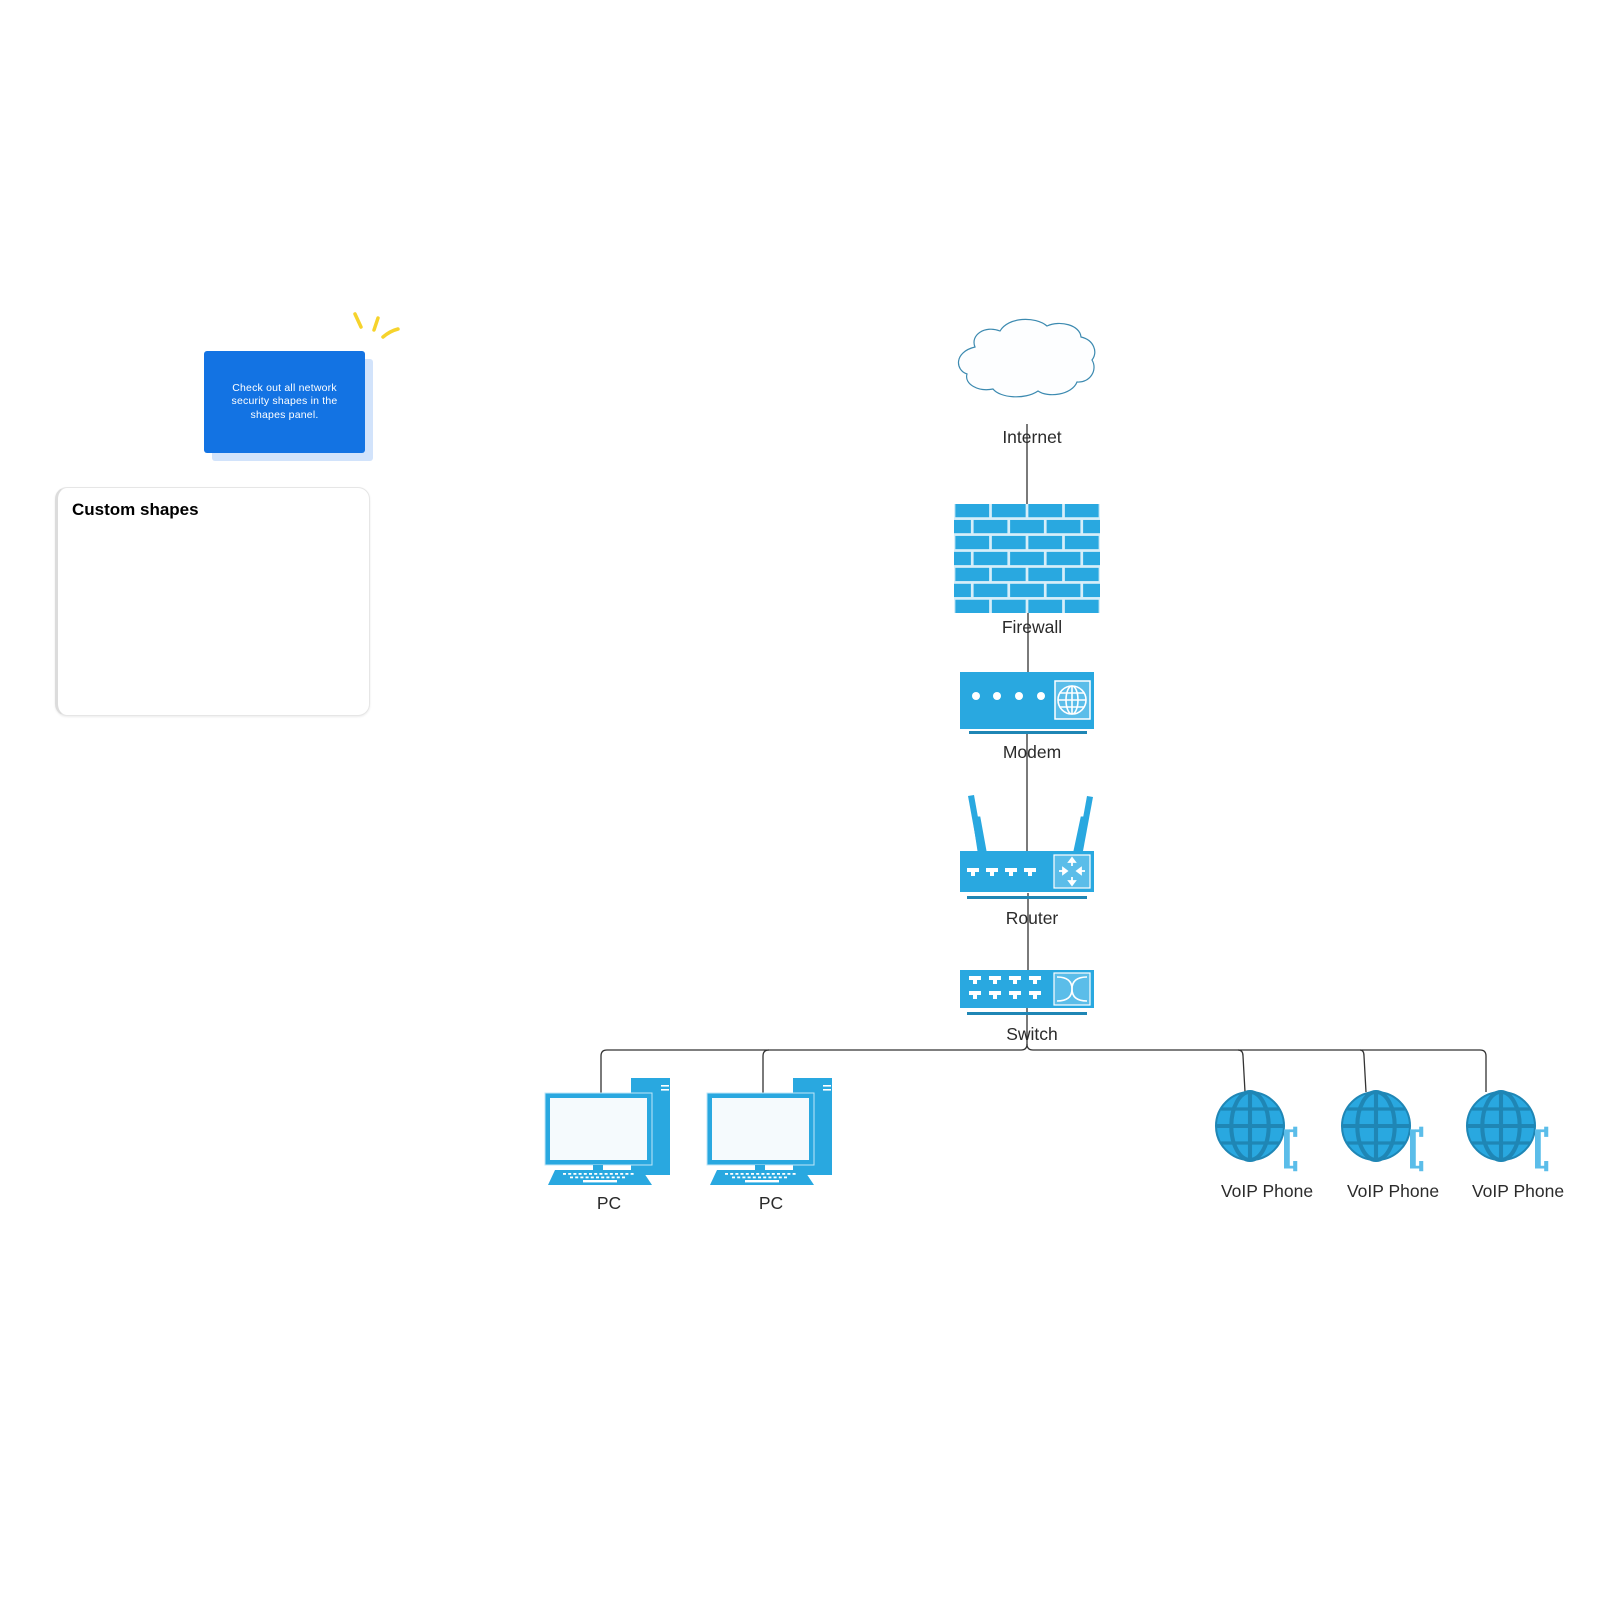 The width and height of the screenshot is (1600, 1600). Describe the element at coordinates (1032, 752) in the screenshot. I see `modem-label: Modem` at that location.